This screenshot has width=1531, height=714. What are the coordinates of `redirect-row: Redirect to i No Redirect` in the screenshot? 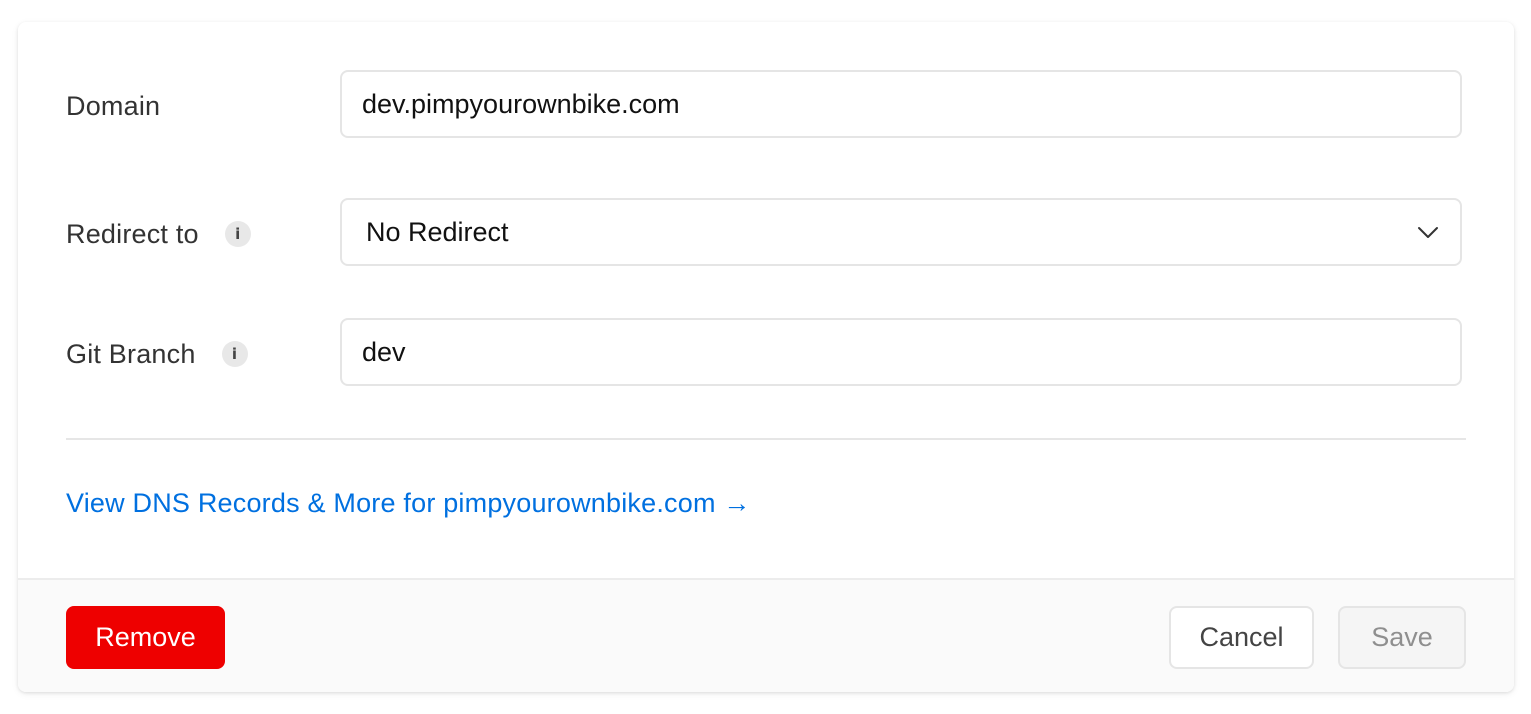 It's located at (766, 234).